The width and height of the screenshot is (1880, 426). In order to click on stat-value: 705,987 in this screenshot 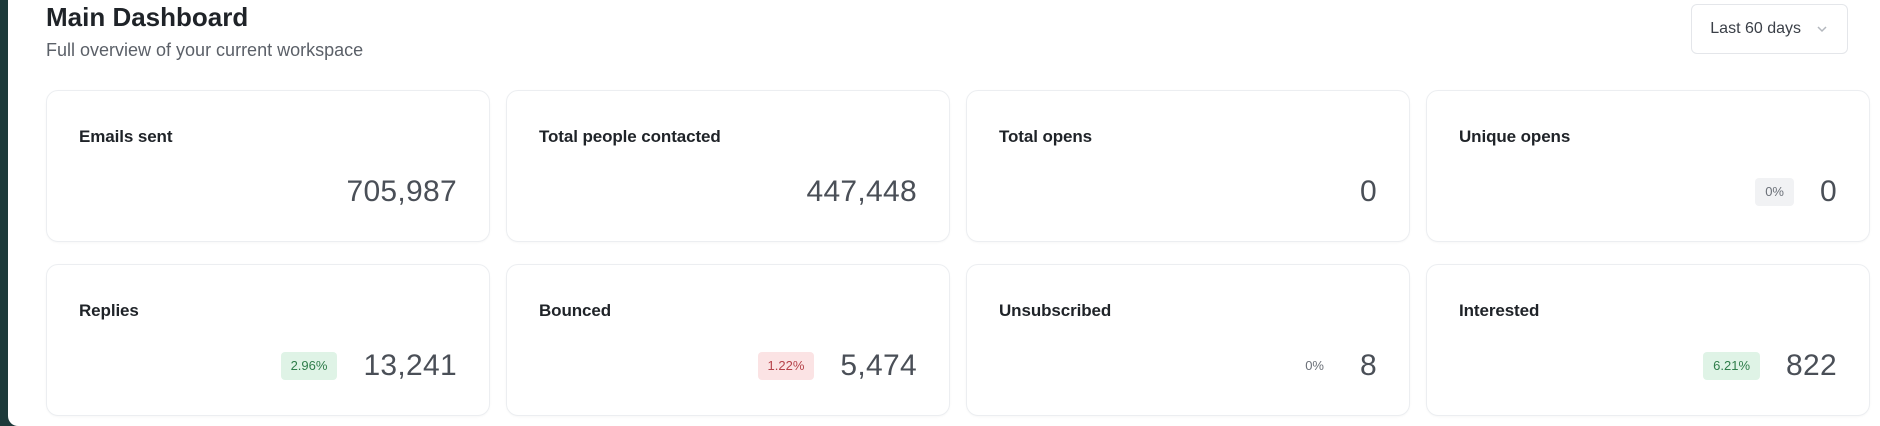, I will do `click(401, 191)`.